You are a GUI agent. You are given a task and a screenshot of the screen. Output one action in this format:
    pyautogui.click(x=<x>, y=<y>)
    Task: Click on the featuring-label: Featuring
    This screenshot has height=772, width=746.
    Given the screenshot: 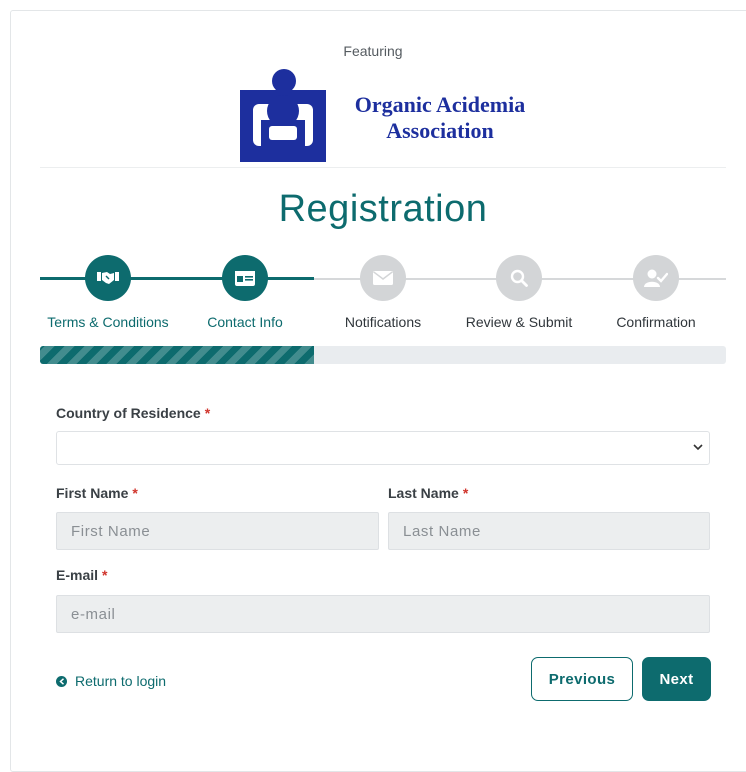 What is the action you would take?
    pyautogui.click(x=373, y=51)
    